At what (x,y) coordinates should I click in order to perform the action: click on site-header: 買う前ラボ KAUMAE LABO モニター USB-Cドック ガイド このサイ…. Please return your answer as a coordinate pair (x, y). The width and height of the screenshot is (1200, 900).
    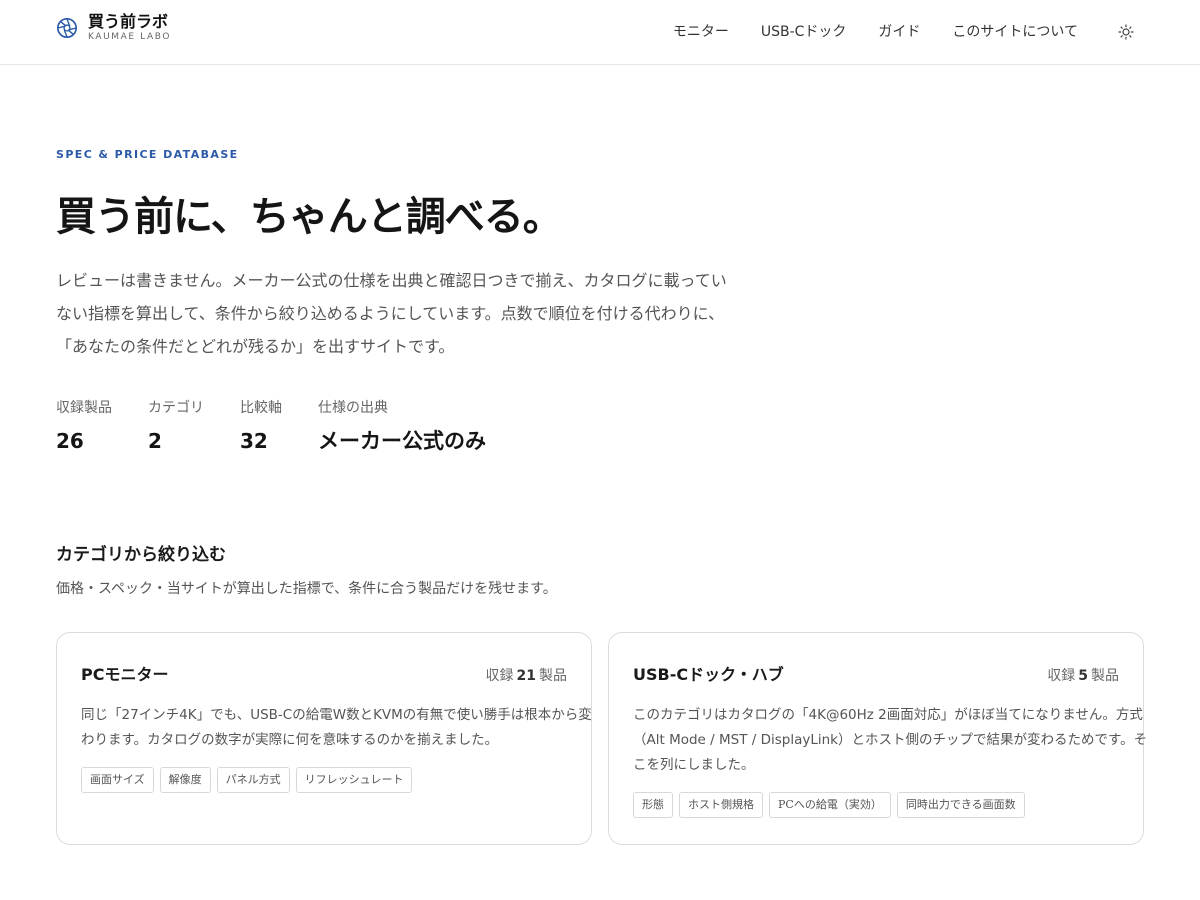
    Looking at the image, I should click on (600, 32).